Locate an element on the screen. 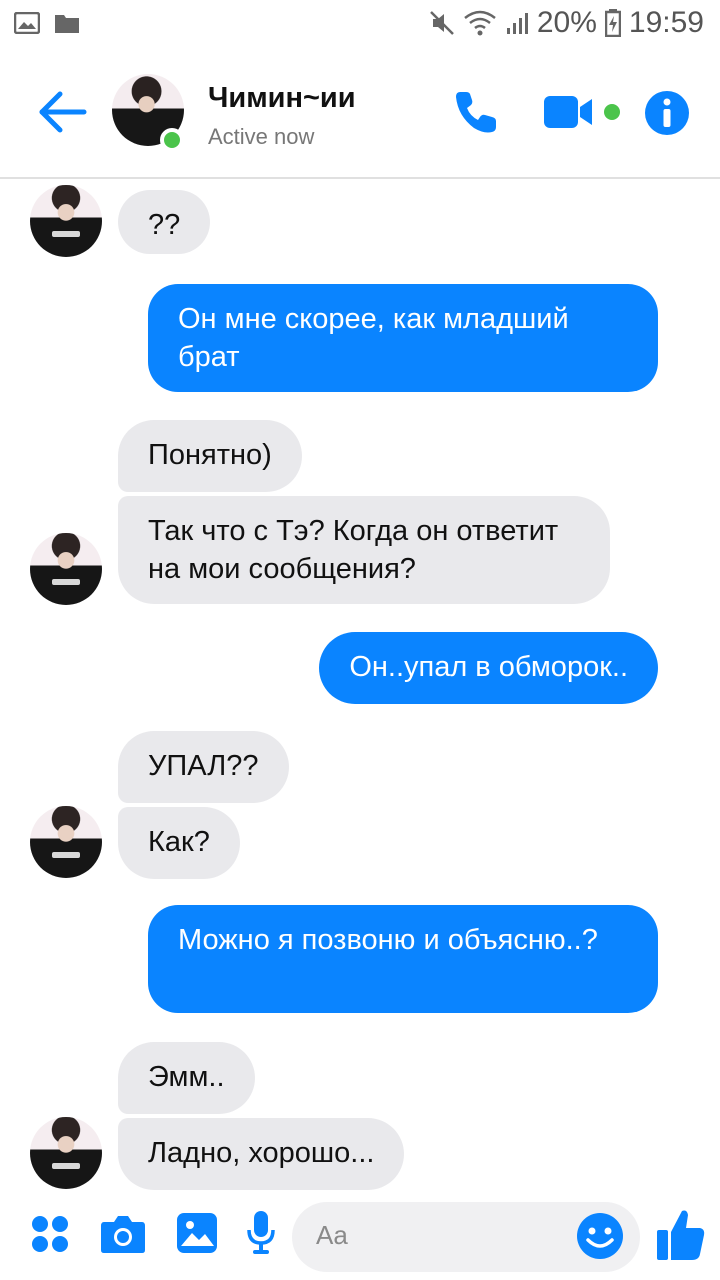 The image size is (720, 1280). online-indicator is located at coordinates (172, 140).